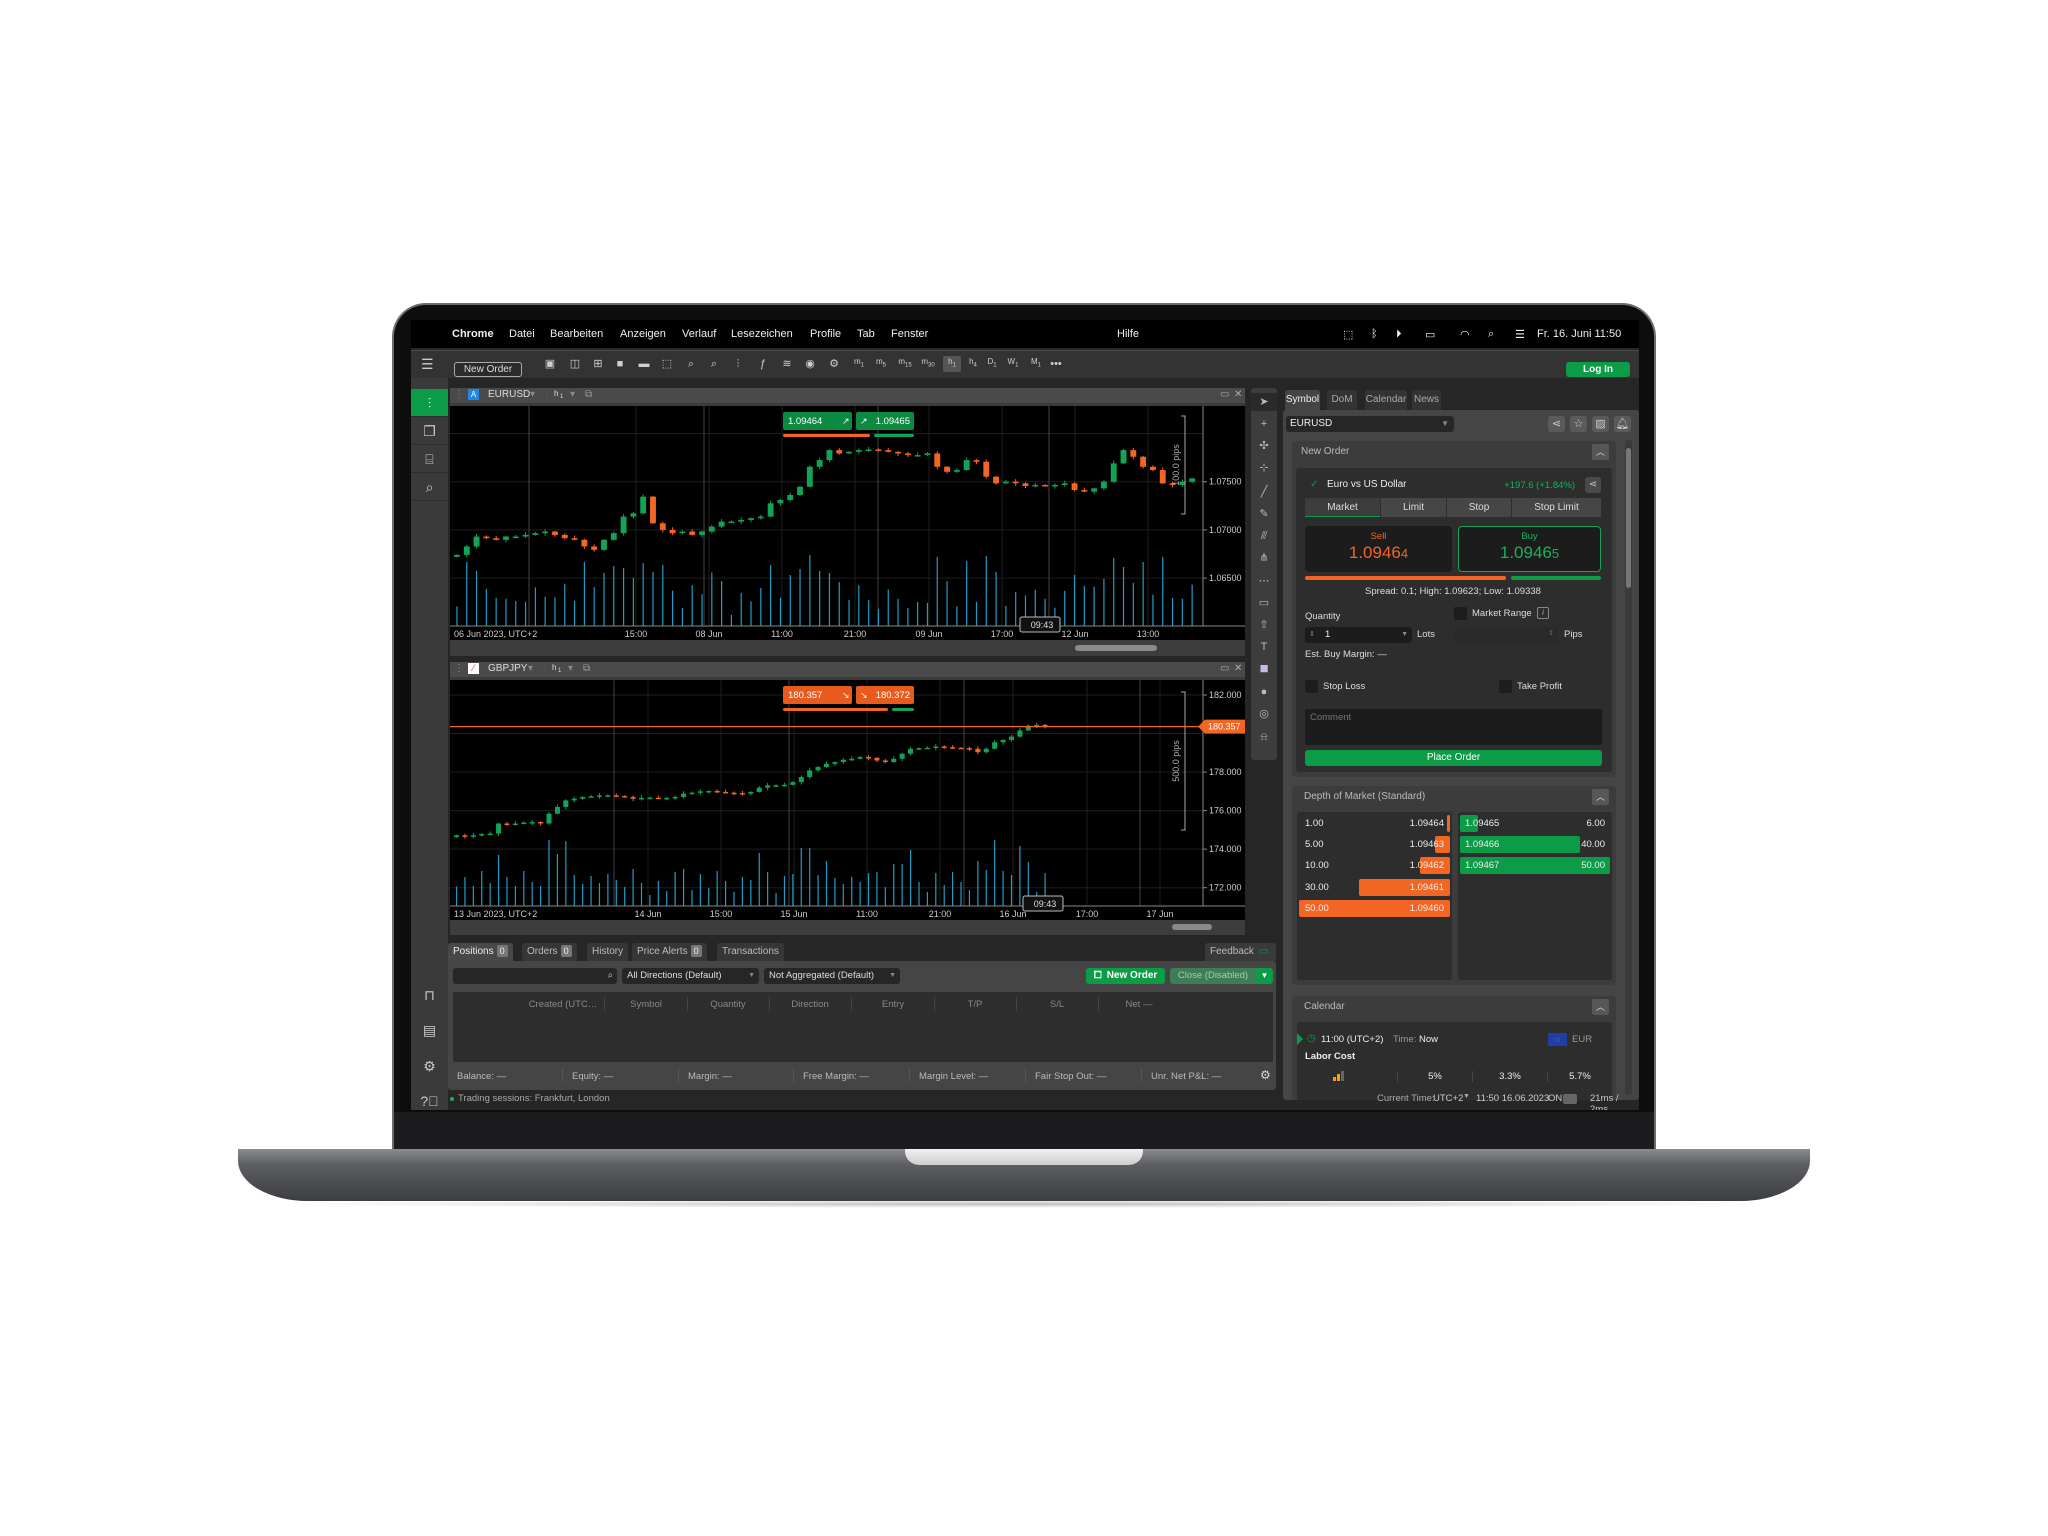  I want to click on timeframe-button: M1, so click(1036, 364).